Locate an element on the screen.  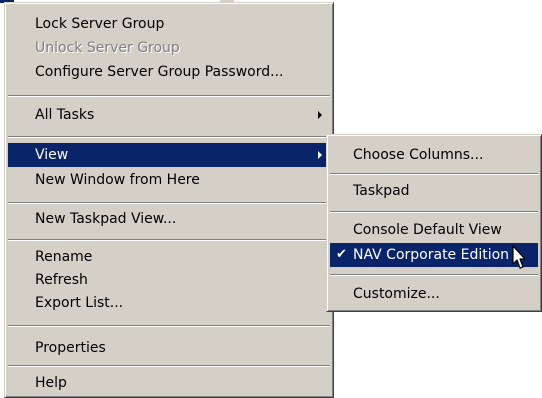
menu-item-unlock-server-group: Unlock Server Group is located at coordinates (169, 48).